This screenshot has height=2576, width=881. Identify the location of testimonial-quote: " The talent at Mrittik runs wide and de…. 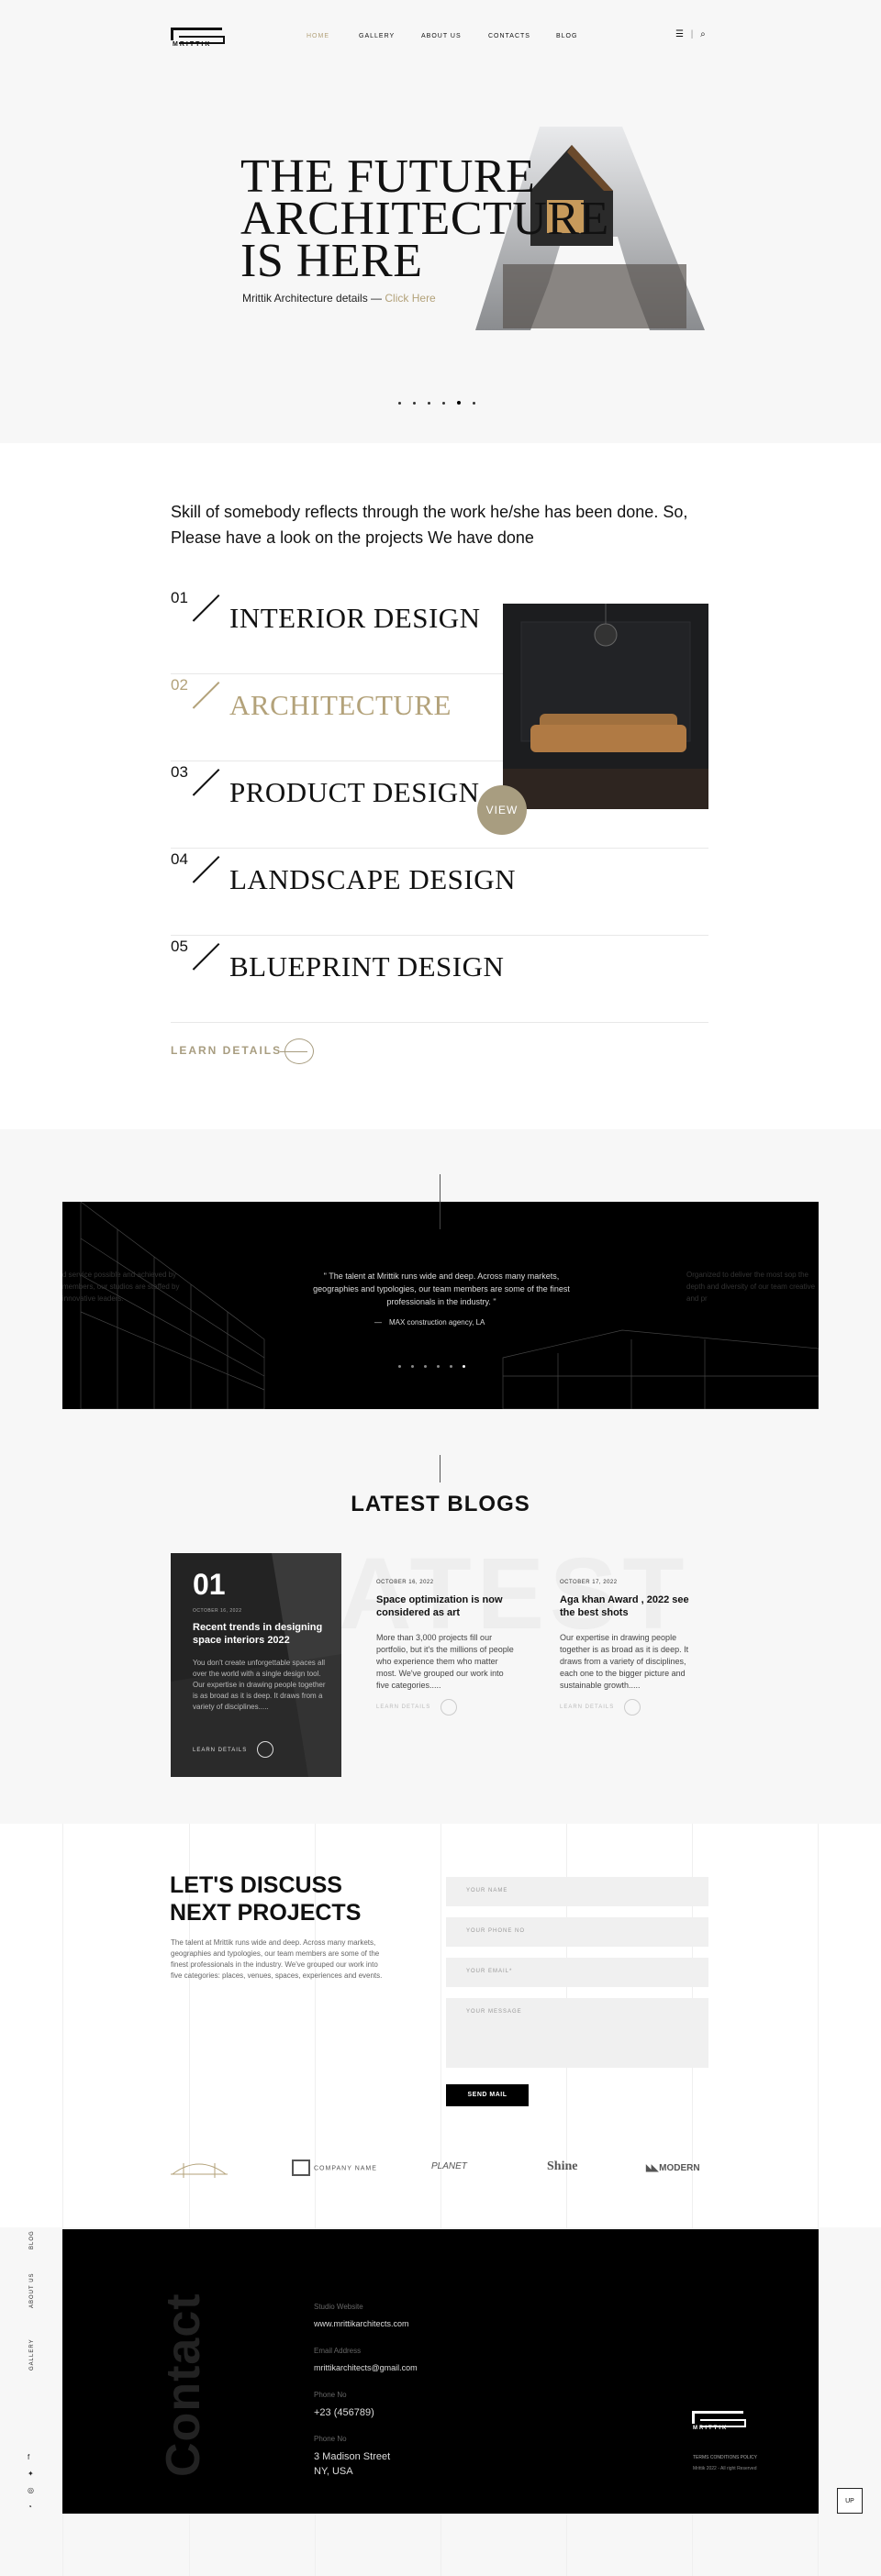
(441, 1288).